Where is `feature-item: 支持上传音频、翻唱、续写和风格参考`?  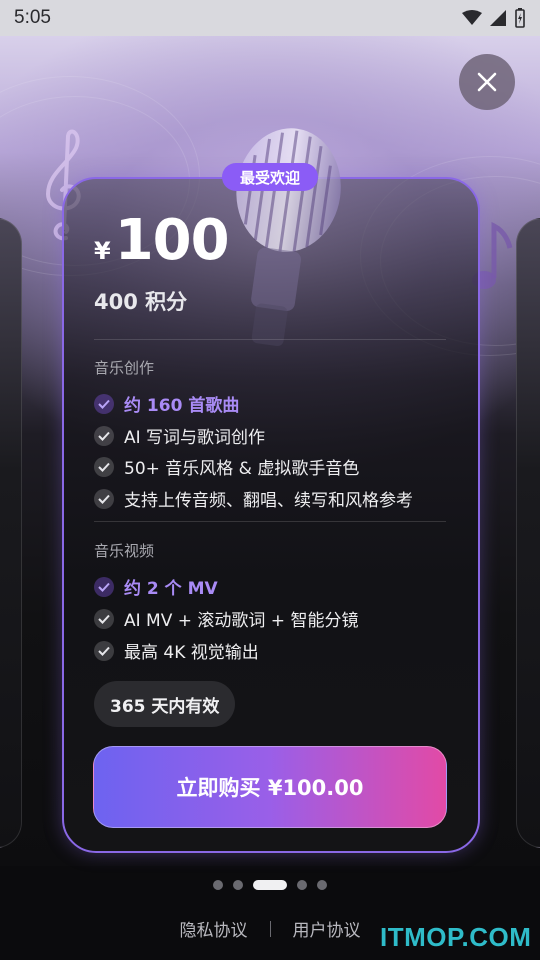
feature-item: 支持上传音频、翻唱、续写和风格参考 is located at coordinates (253, 498).